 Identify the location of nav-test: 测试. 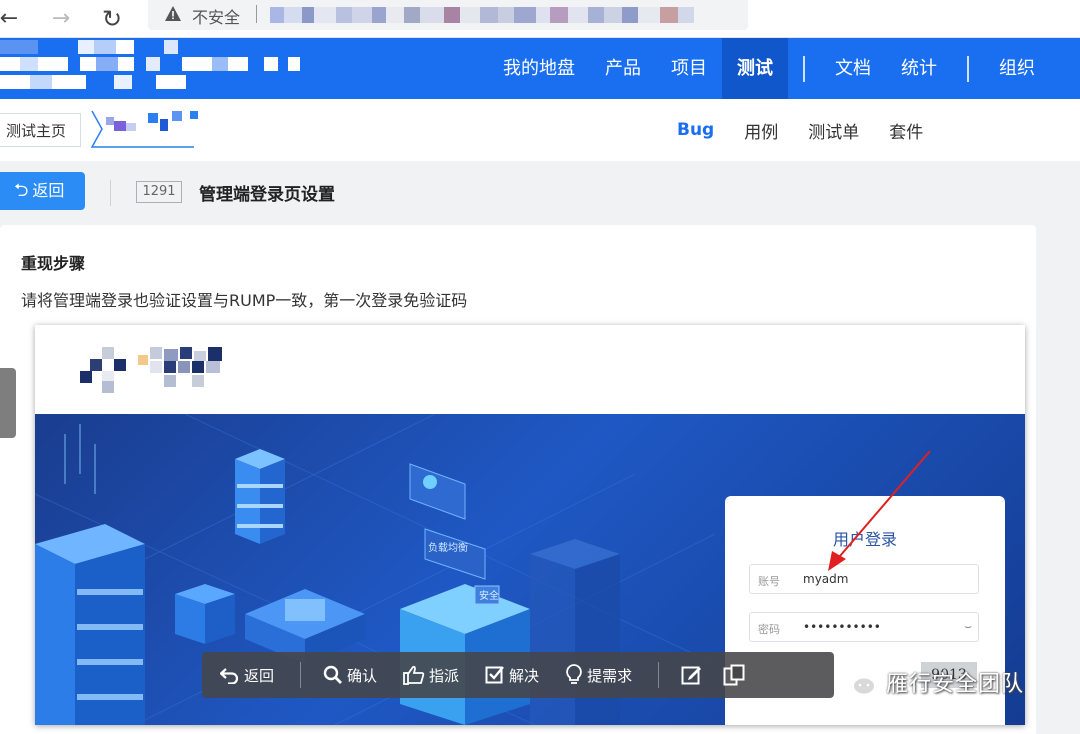
(755, 68).